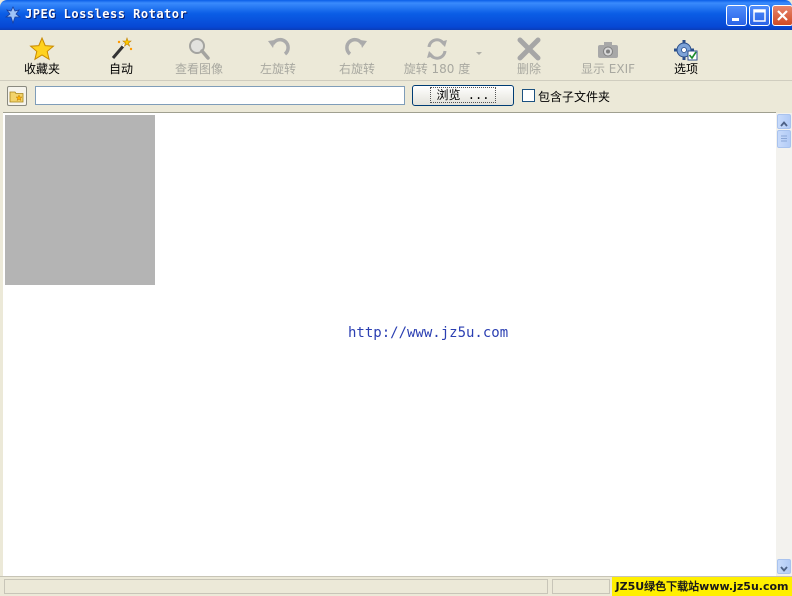 The height and width of the screenshot is (596, 792). Describe the element at coordinates (13, 15) in the screenshot. I see `app-logo-icon` at that location.